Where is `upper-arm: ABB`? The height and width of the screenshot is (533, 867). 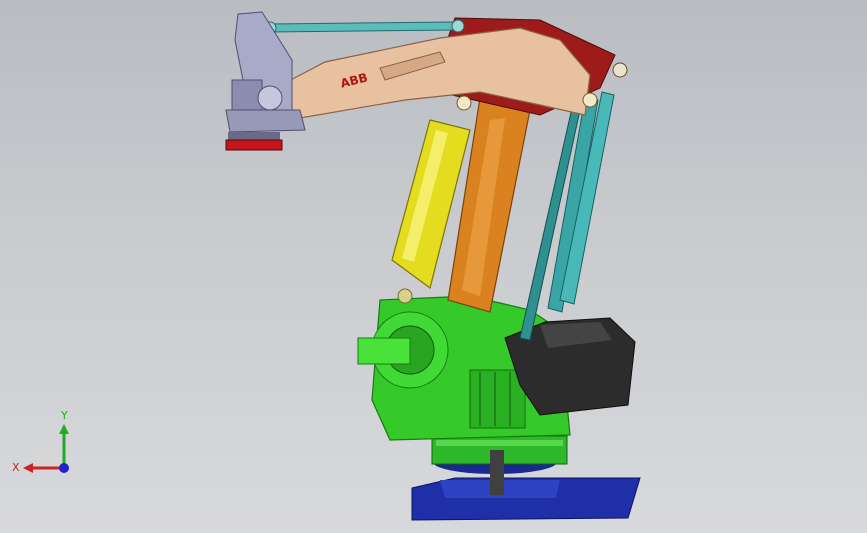
upper-arm: ABB is located at coordinates (438, 68).